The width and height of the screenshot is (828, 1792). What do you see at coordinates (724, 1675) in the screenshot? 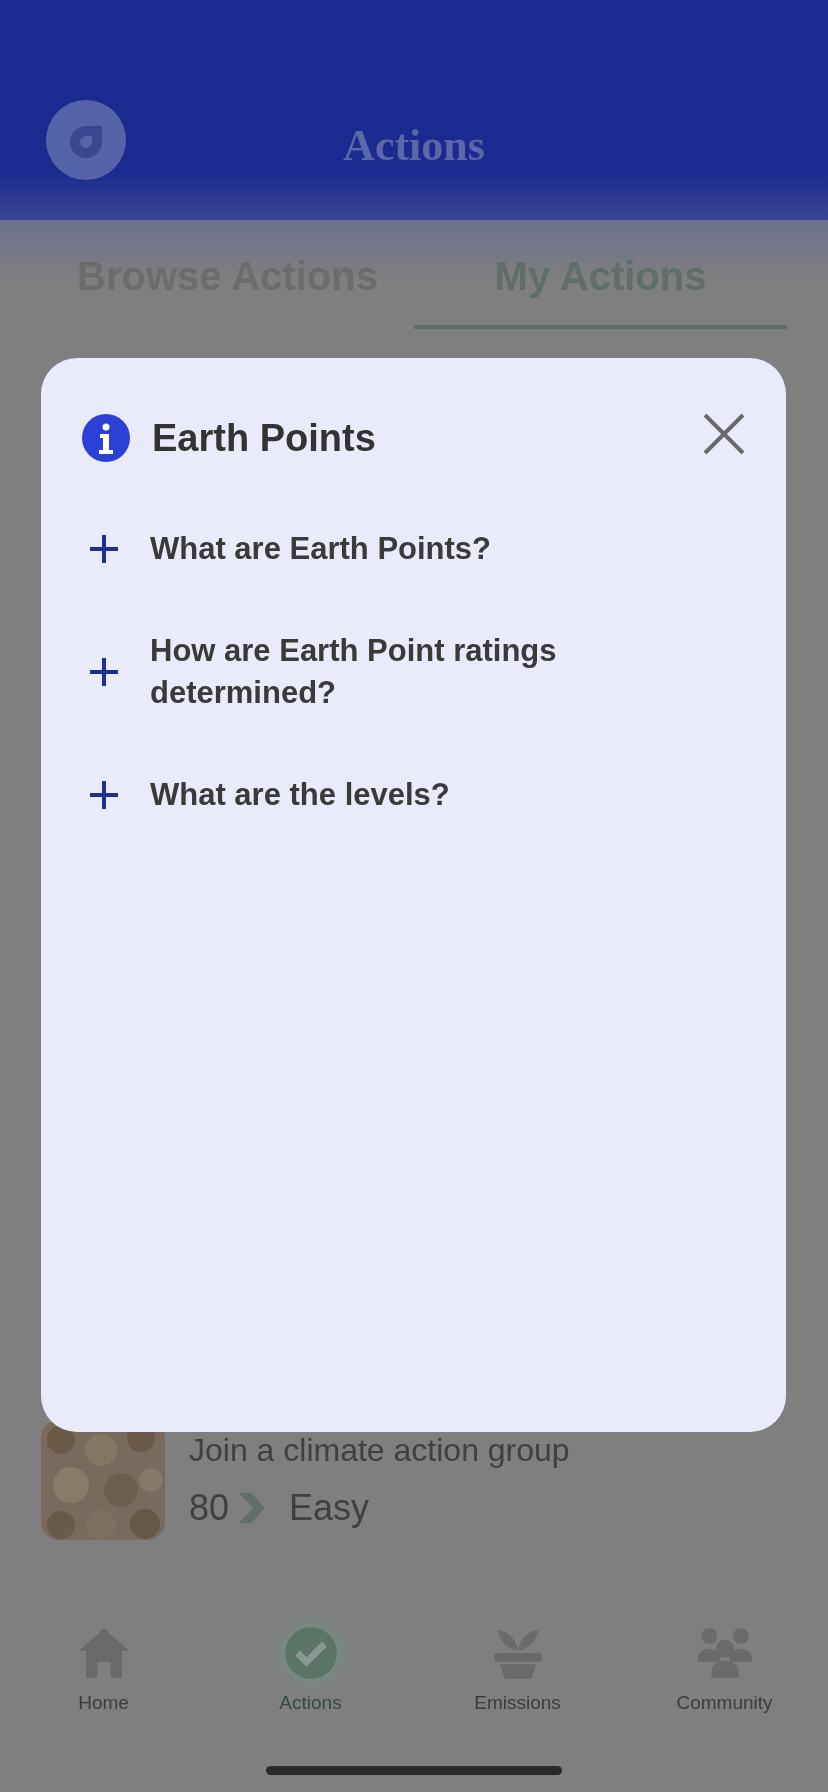
I see `nav-tab: Community` at bounding box center [724, 1675].